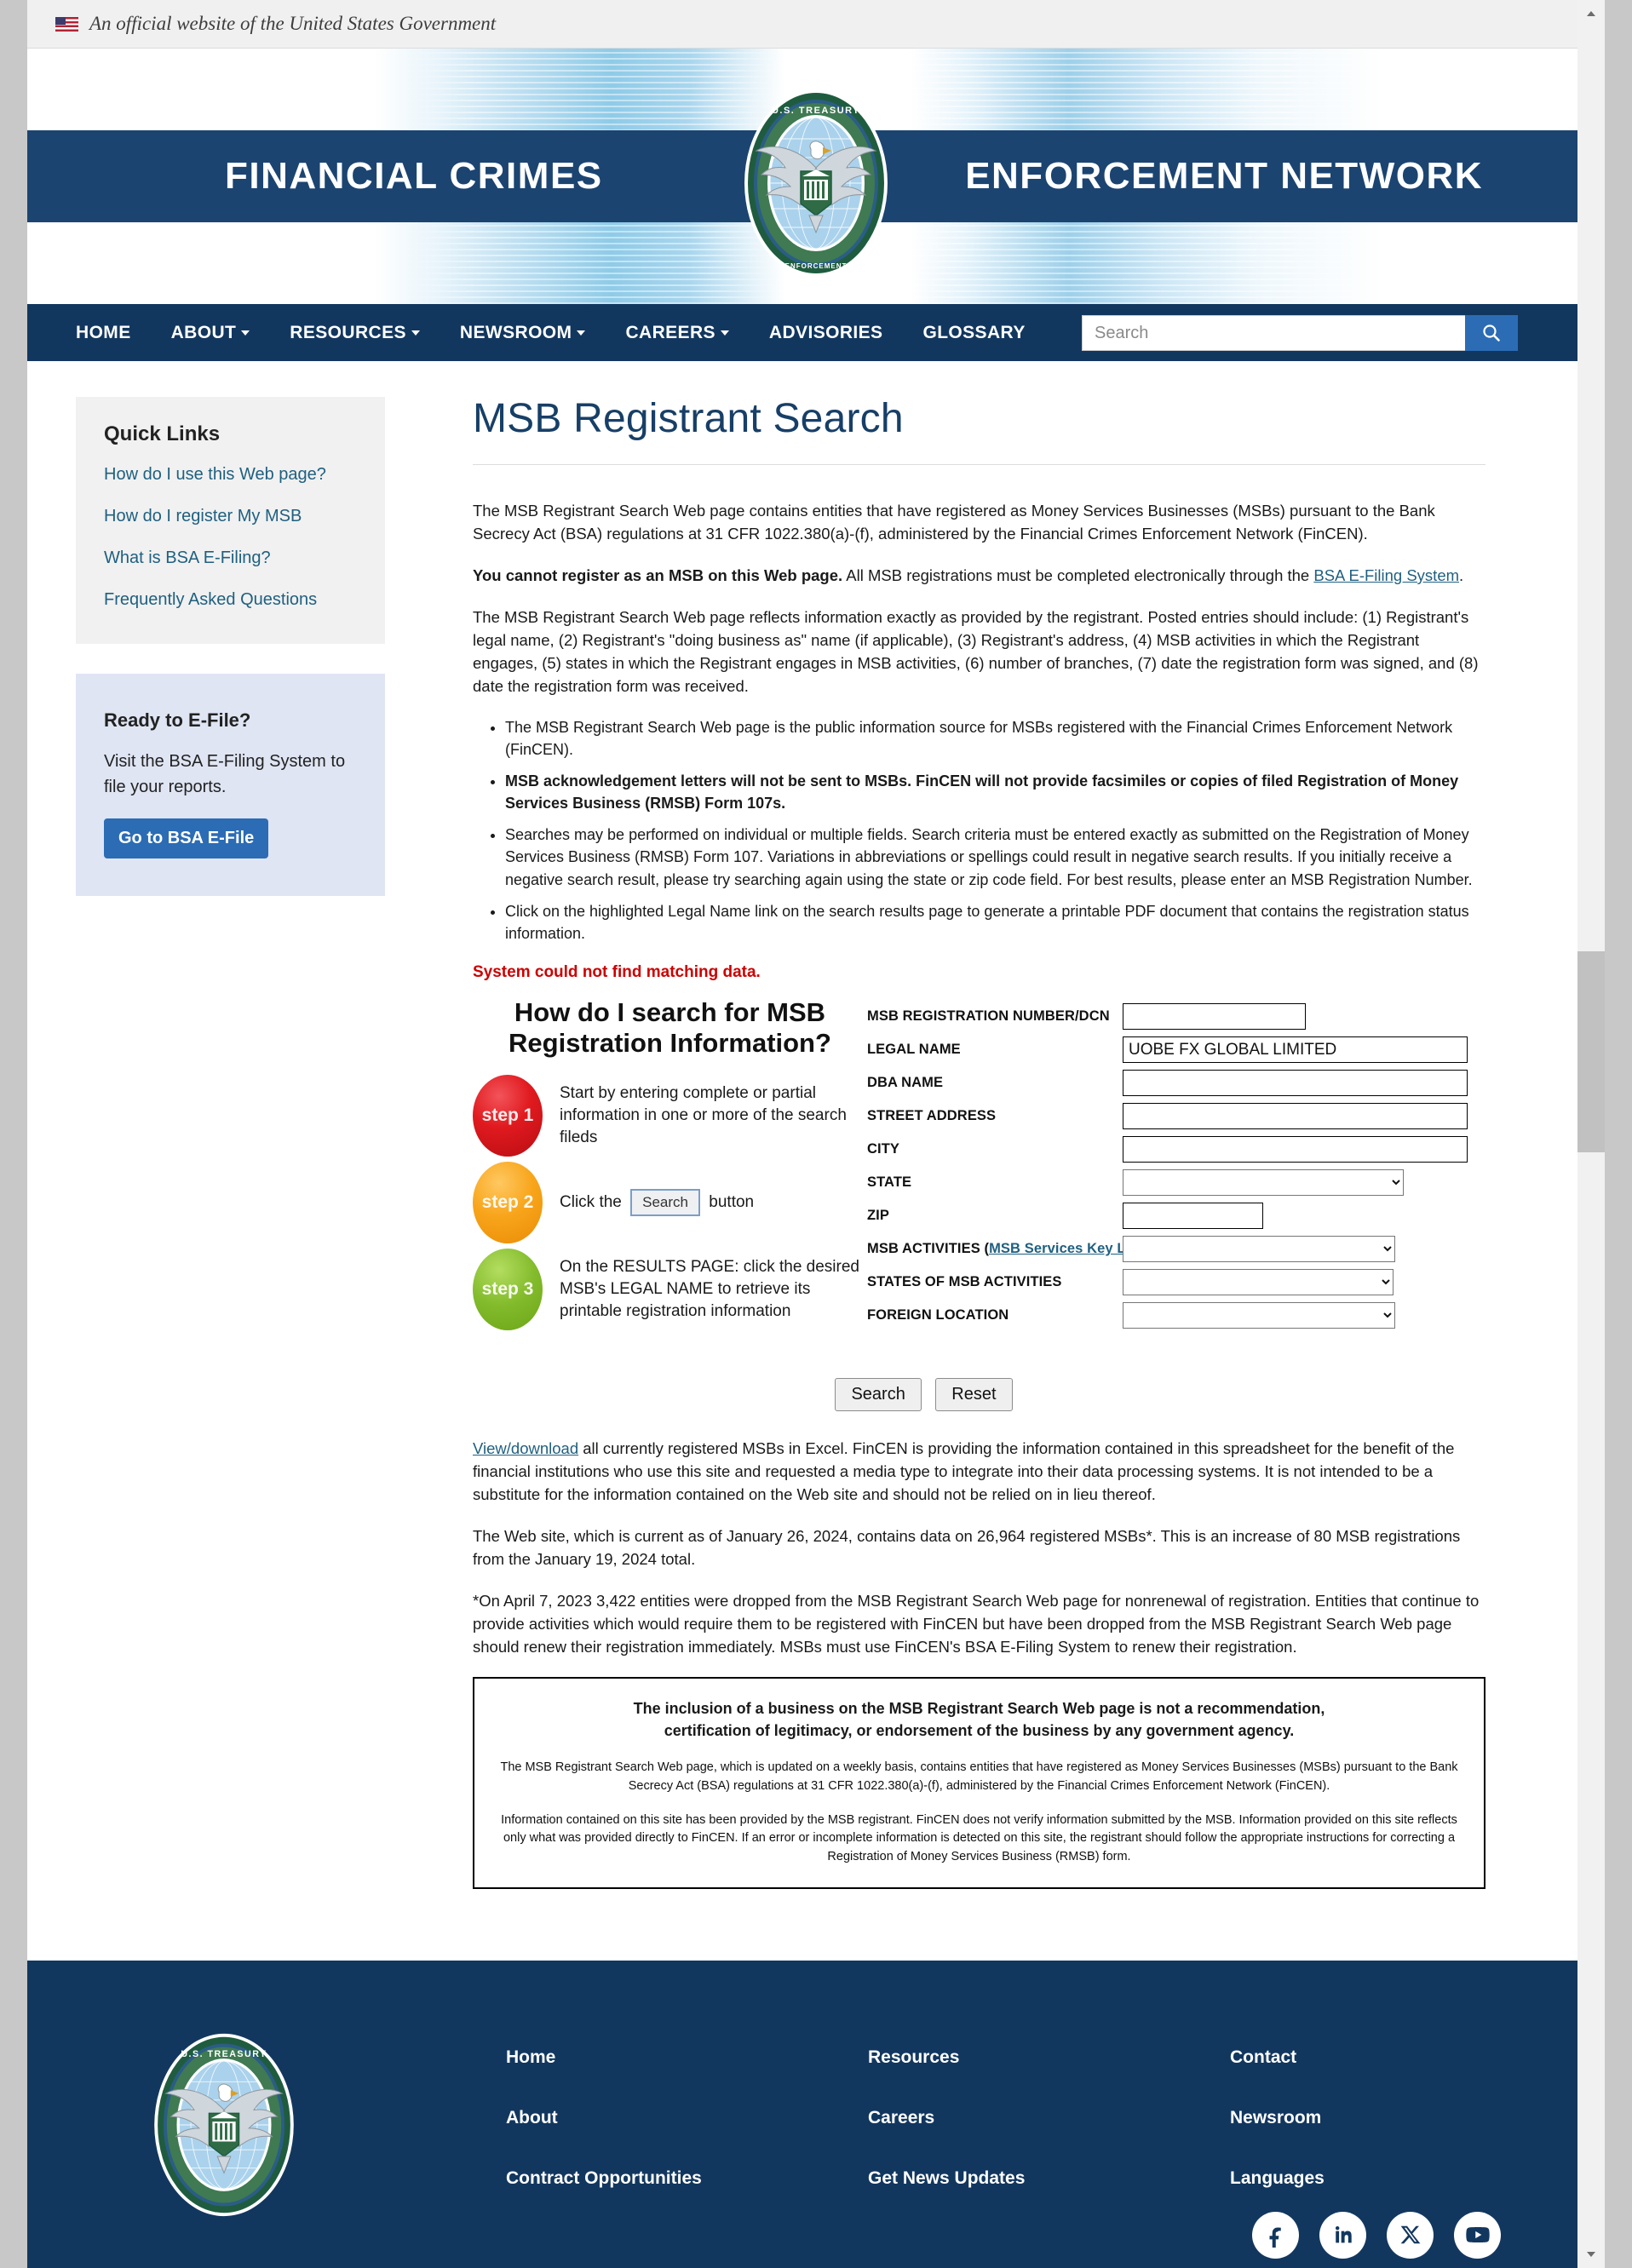  Describe the element at coordinates (688, 418) in the screenshot. I see `page-title: MSB Registrant Search` at that location.